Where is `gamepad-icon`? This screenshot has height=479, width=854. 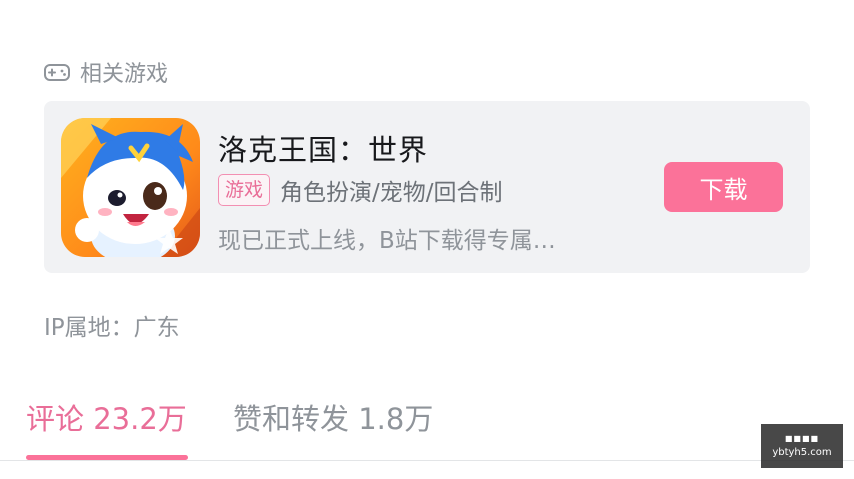
gamepad-icon is located at coordinates (57, 72).